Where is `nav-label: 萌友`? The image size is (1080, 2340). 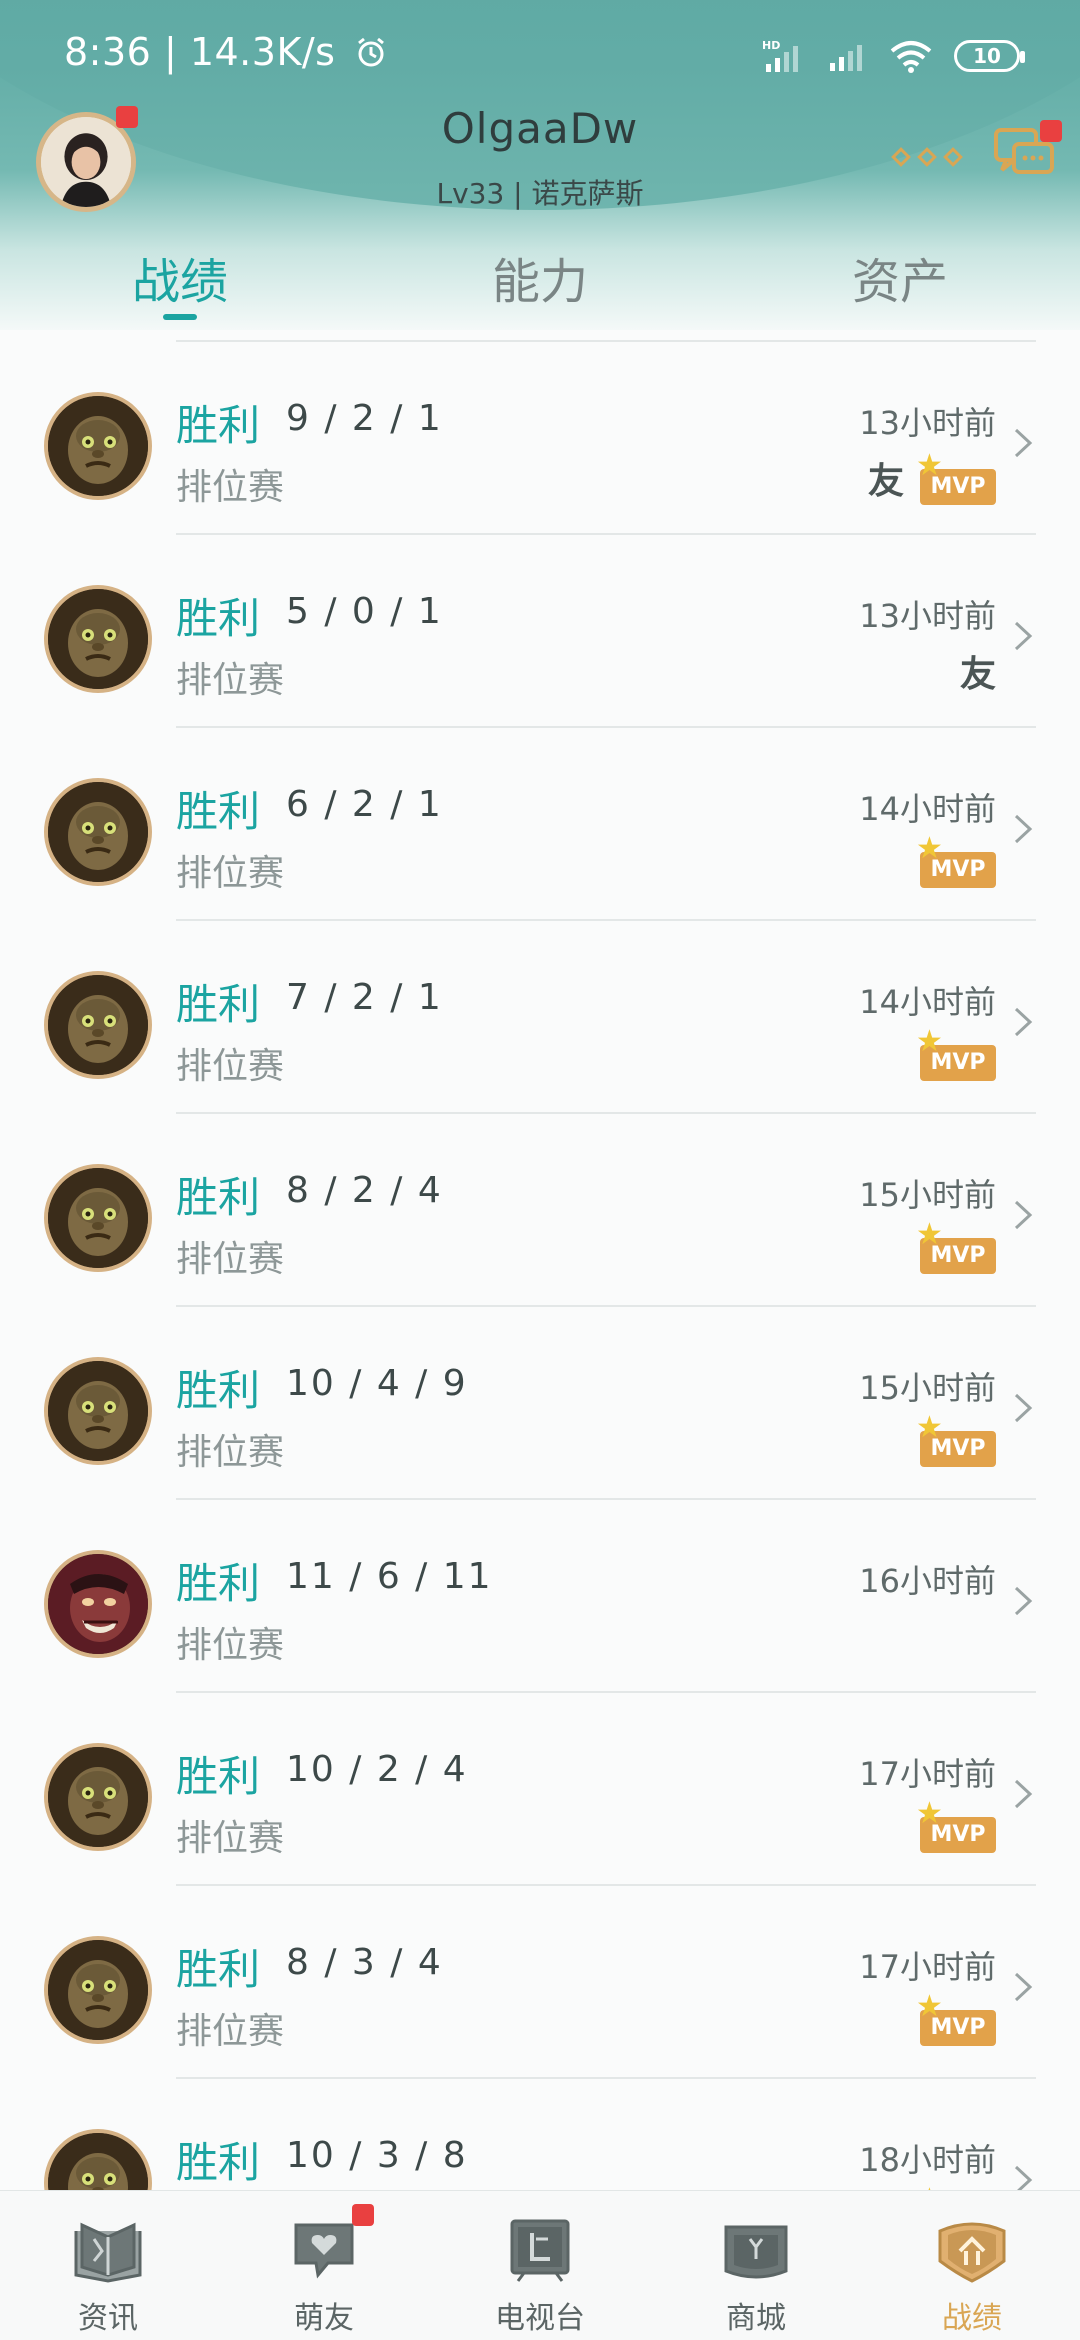 nav-label: 萌友 is located at coordinates (324, 2318).